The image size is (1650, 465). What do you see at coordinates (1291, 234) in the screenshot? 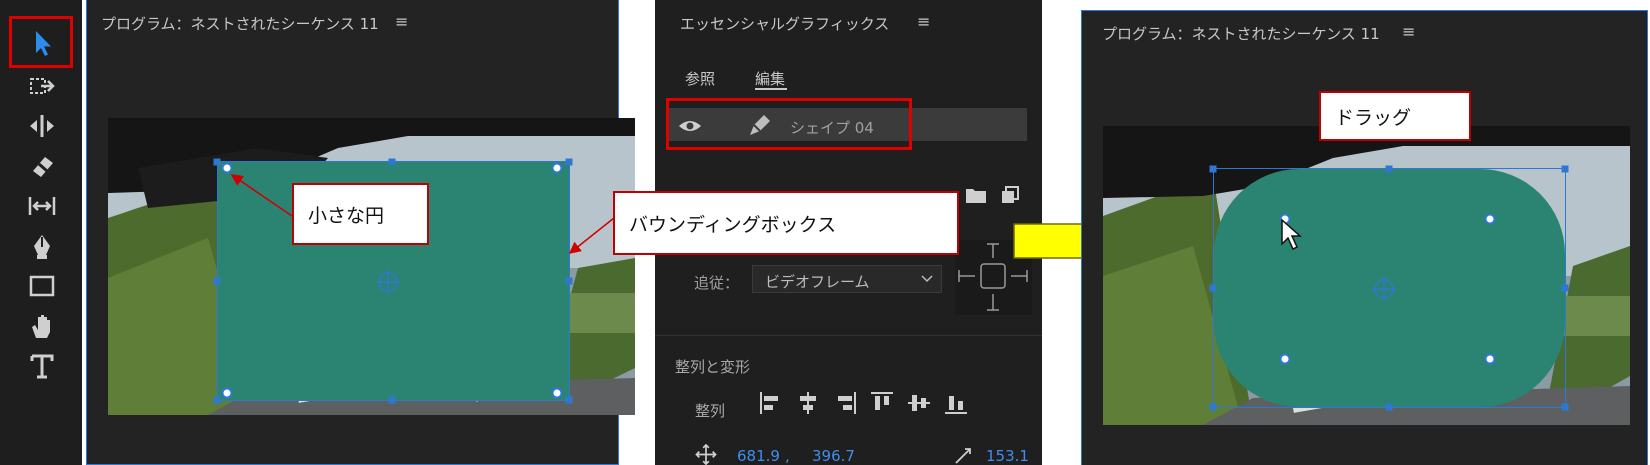
I see `mouse-cursor-icon` at bounding box center [1291, 234].